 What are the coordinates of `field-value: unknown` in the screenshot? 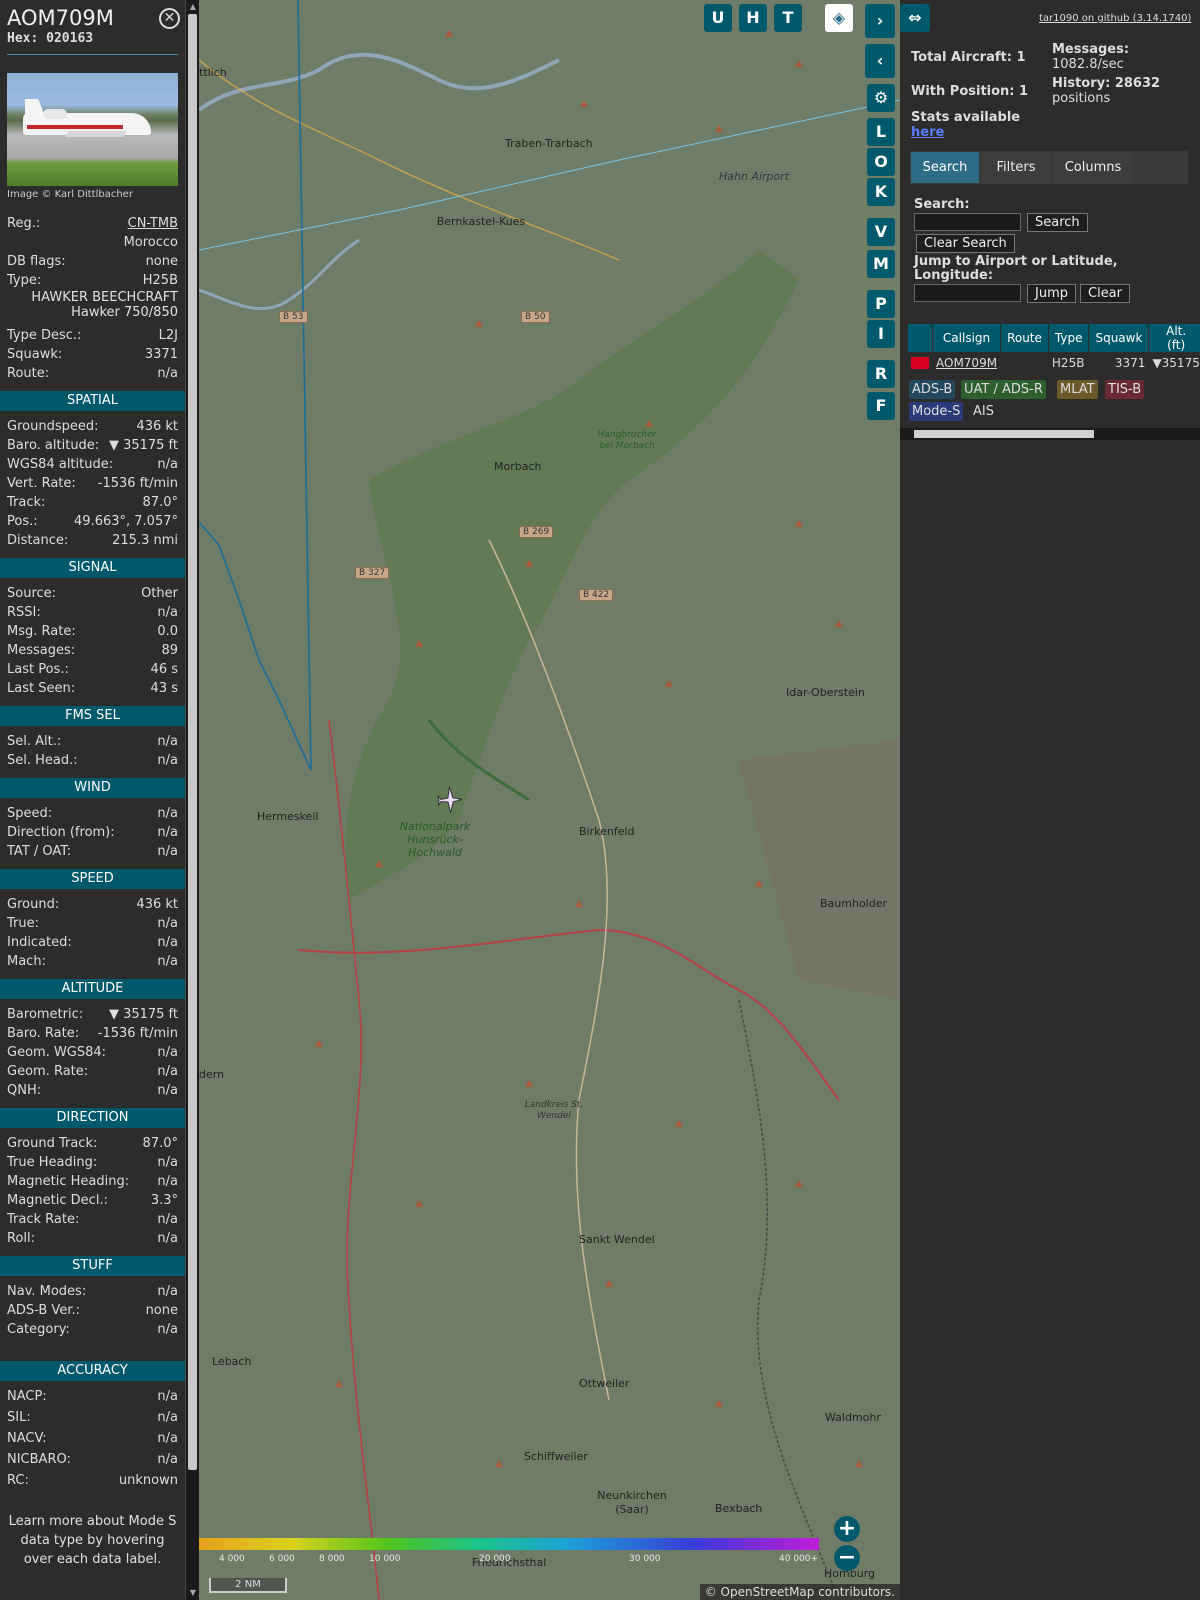 It's located at (148, 1480).